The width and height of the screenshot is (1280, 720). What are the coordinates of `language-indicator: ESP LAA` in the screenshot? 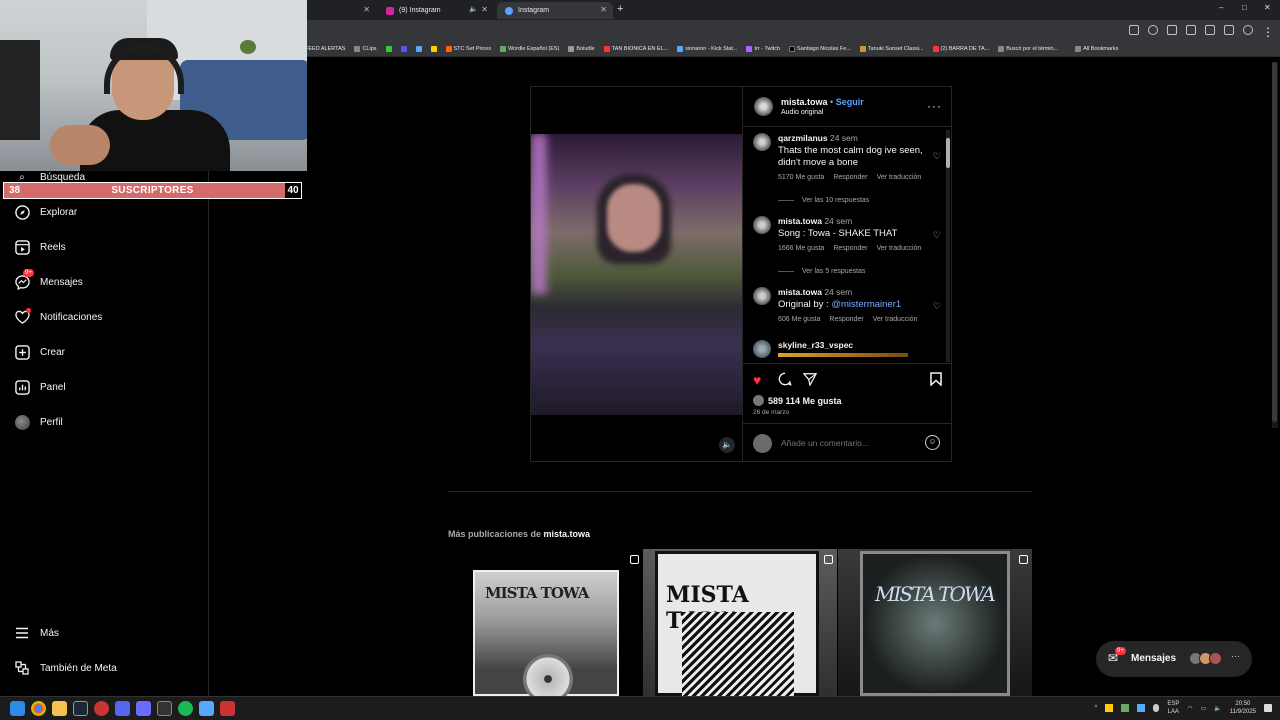 It's located at (1173, 708).